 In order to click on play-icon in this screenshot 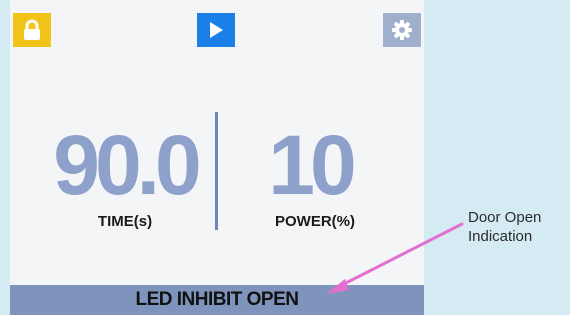, I will do `click(216, 30)`.